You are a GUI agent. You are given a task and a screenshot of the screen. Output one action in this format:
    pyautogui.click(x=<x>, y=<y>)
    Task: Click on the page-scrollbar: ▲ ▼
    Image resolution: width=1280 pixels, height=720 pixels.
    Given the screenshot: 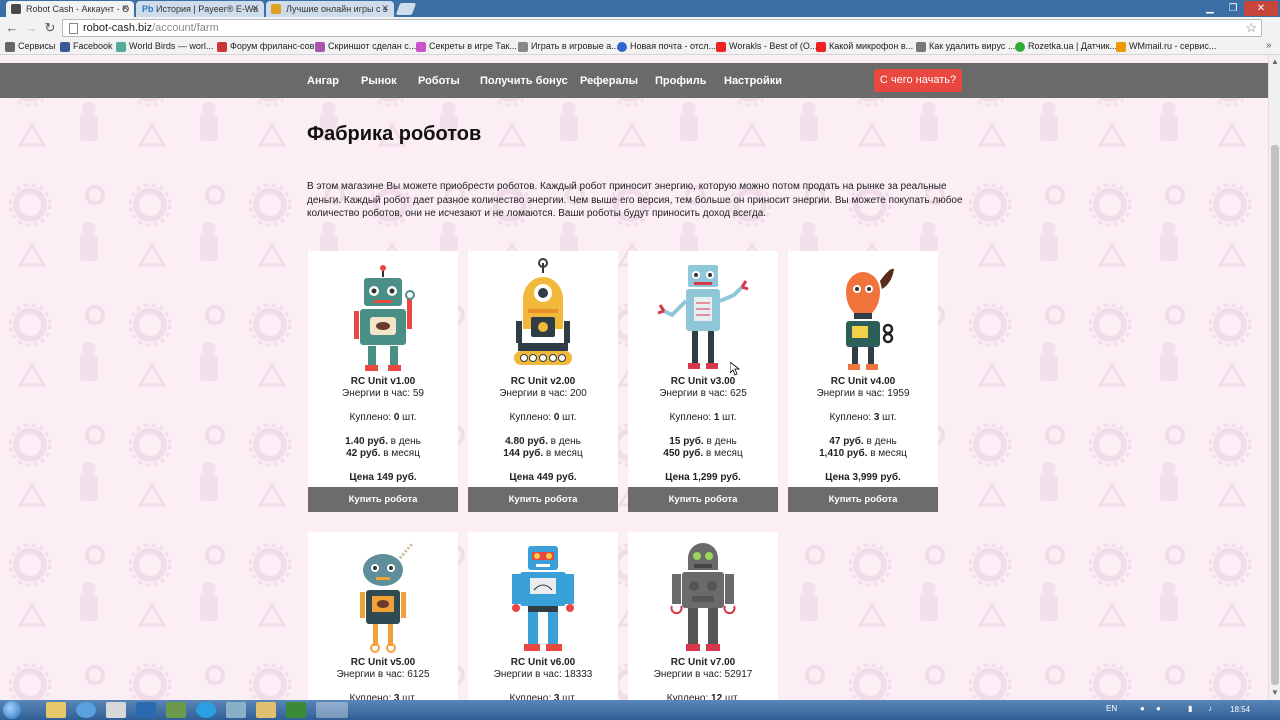 What is the action you would take?
    pyautogui.click(x=1274, y=377)
    